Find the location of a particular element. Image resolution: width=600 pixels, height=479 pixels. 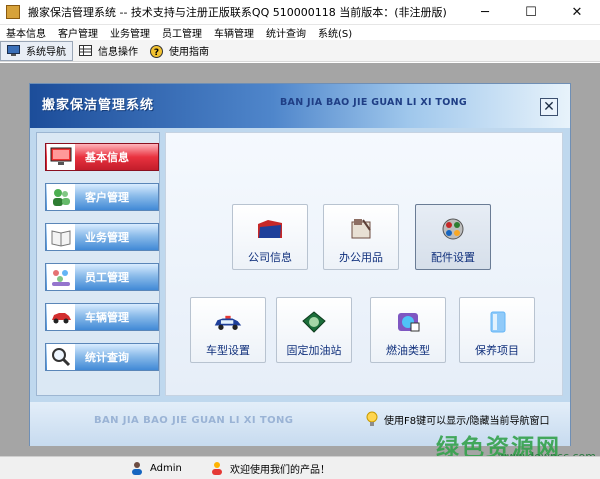

user-icon is located at coordinates (137, 468).